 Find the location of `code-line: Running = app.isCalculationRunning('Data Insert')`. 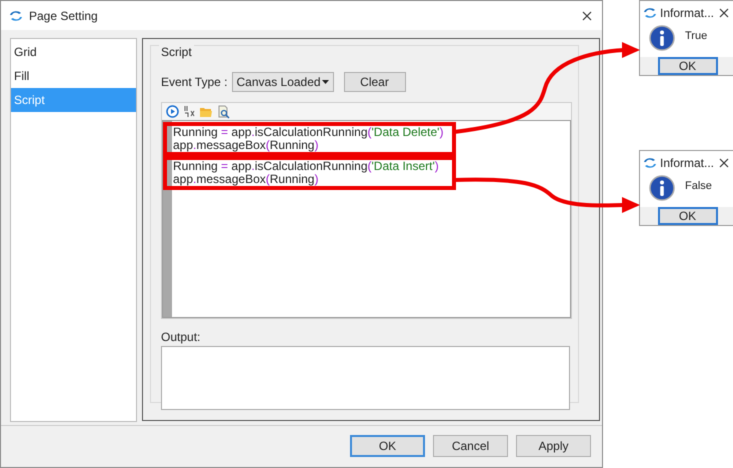

code-line: Running = app.isCalculationRunning('Data Insert') is located at coordinates (306, 166).